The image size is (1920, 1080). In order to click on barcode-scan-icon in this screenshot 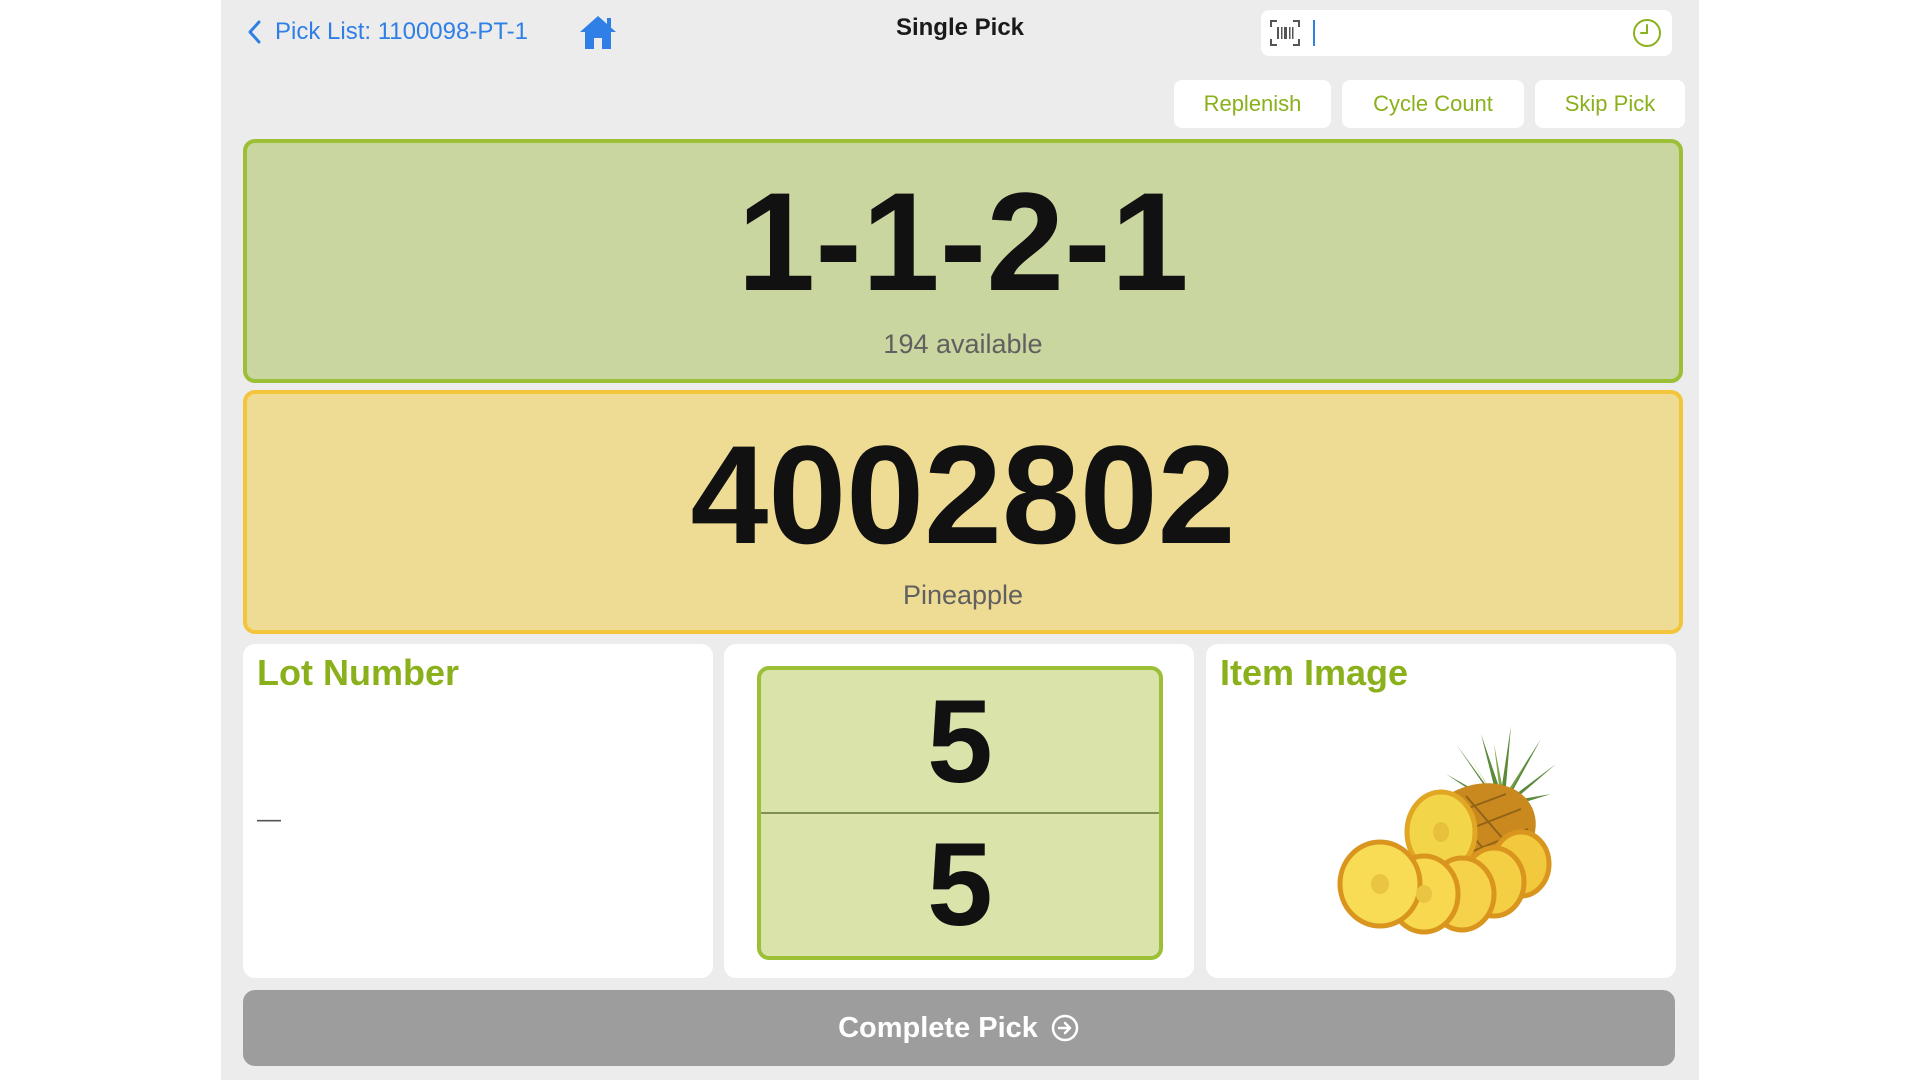, I will do `click(1285, 33)`.